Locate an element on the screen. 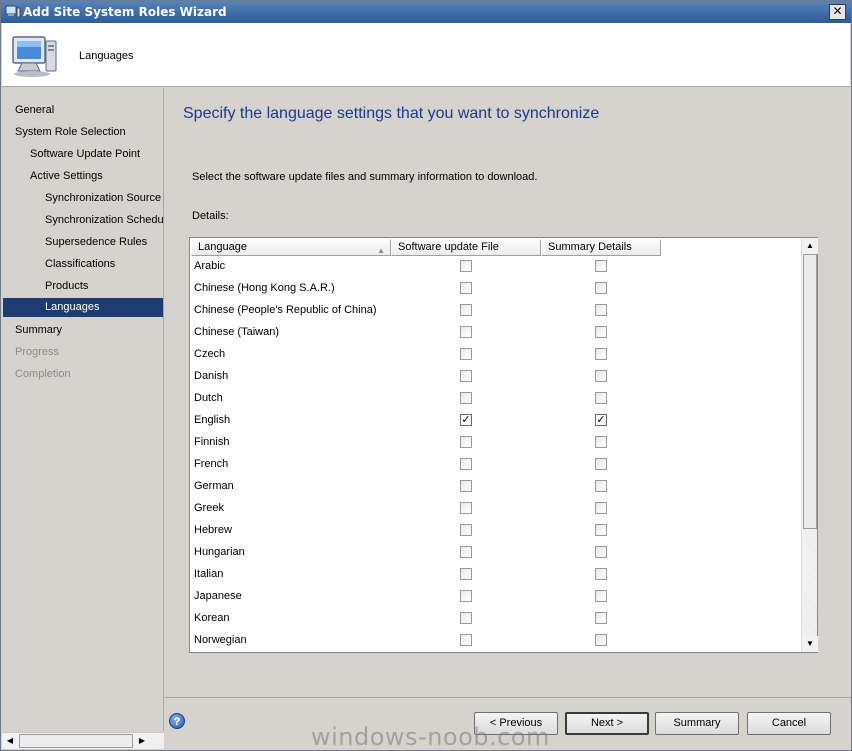 Image resolution: width=852 pixels, height=751 pixels. cancel-button: Cancel is located at coordinates (789, 723).